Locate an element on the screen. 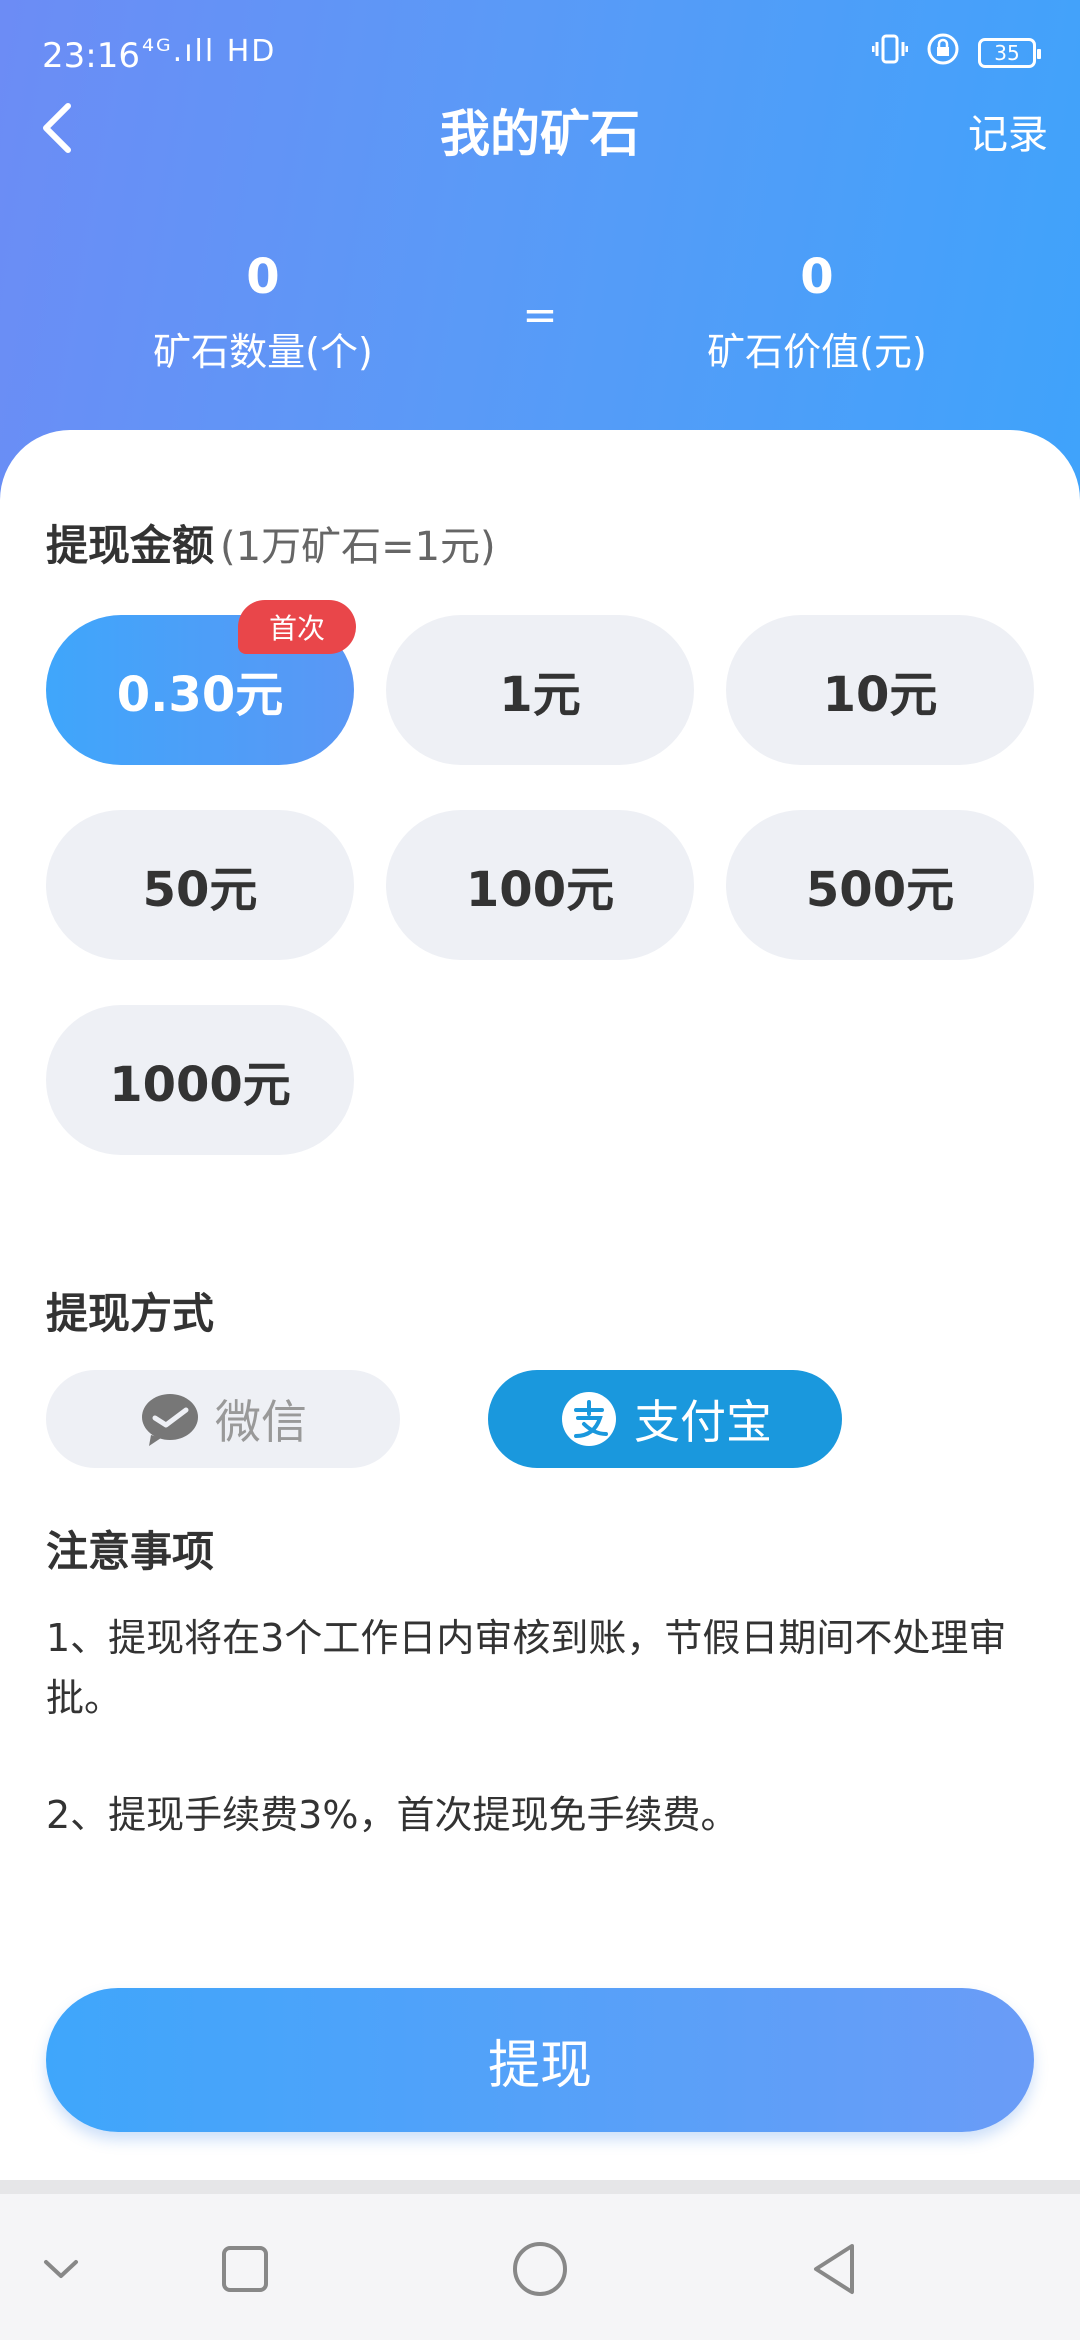 This screenshot has width=1080, height=2340. ore-count-label: 矿石数量(个) is located at coordinates (263, 352).